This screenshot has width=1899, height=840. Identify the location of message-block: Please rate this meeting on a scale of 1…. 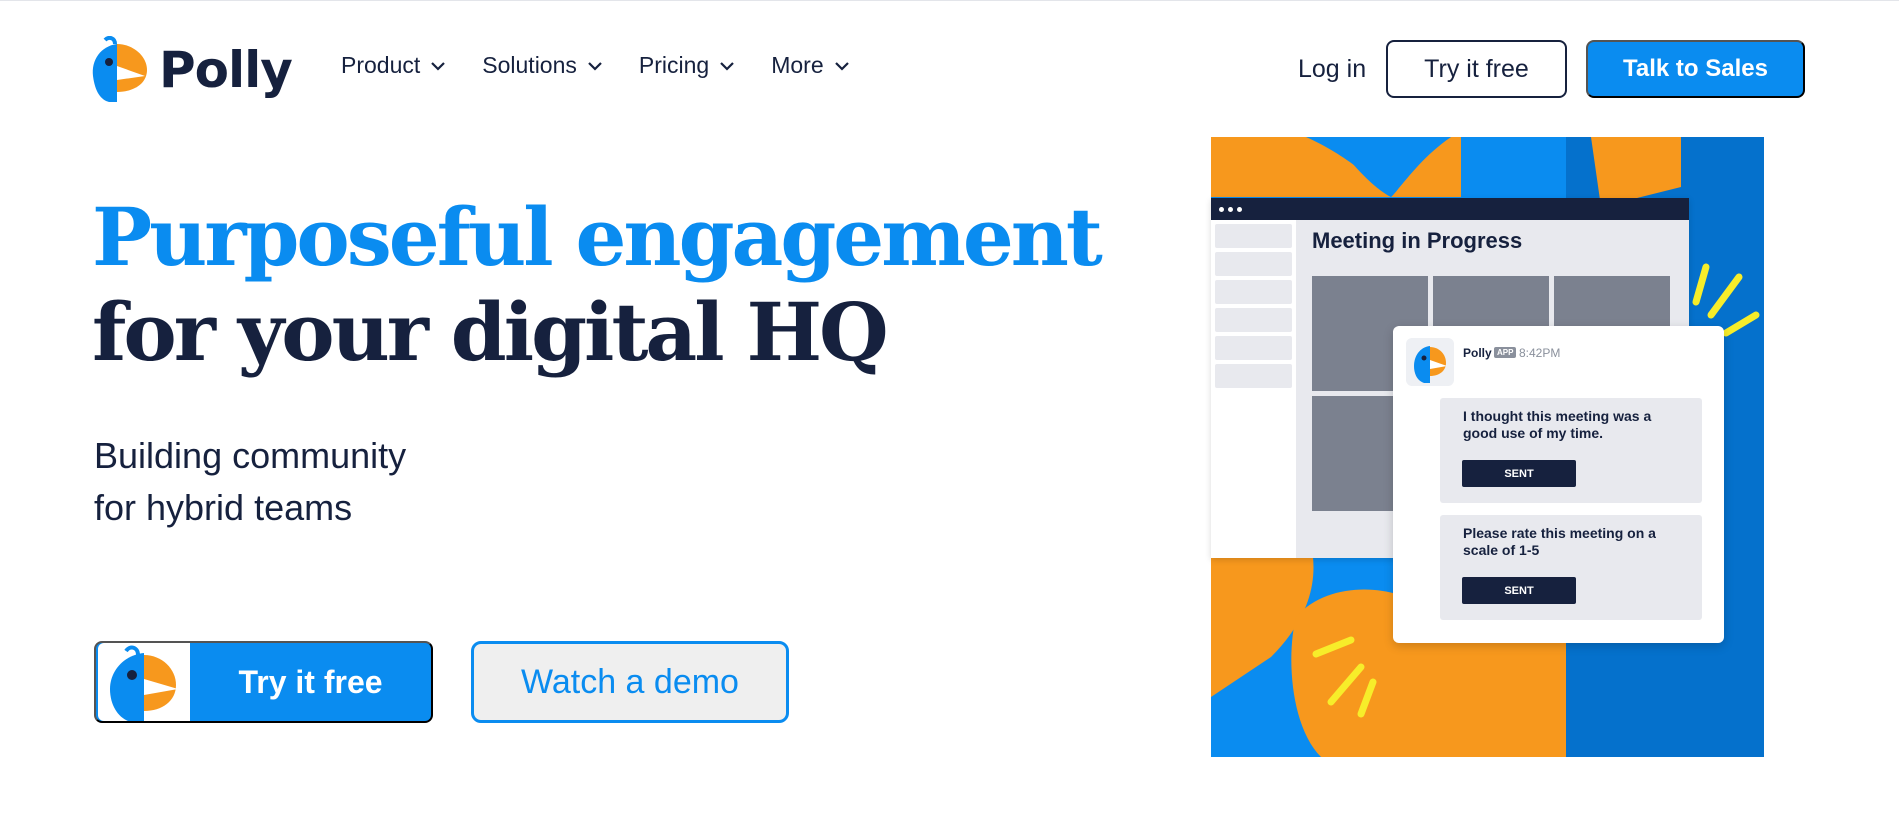
(1571, 567).